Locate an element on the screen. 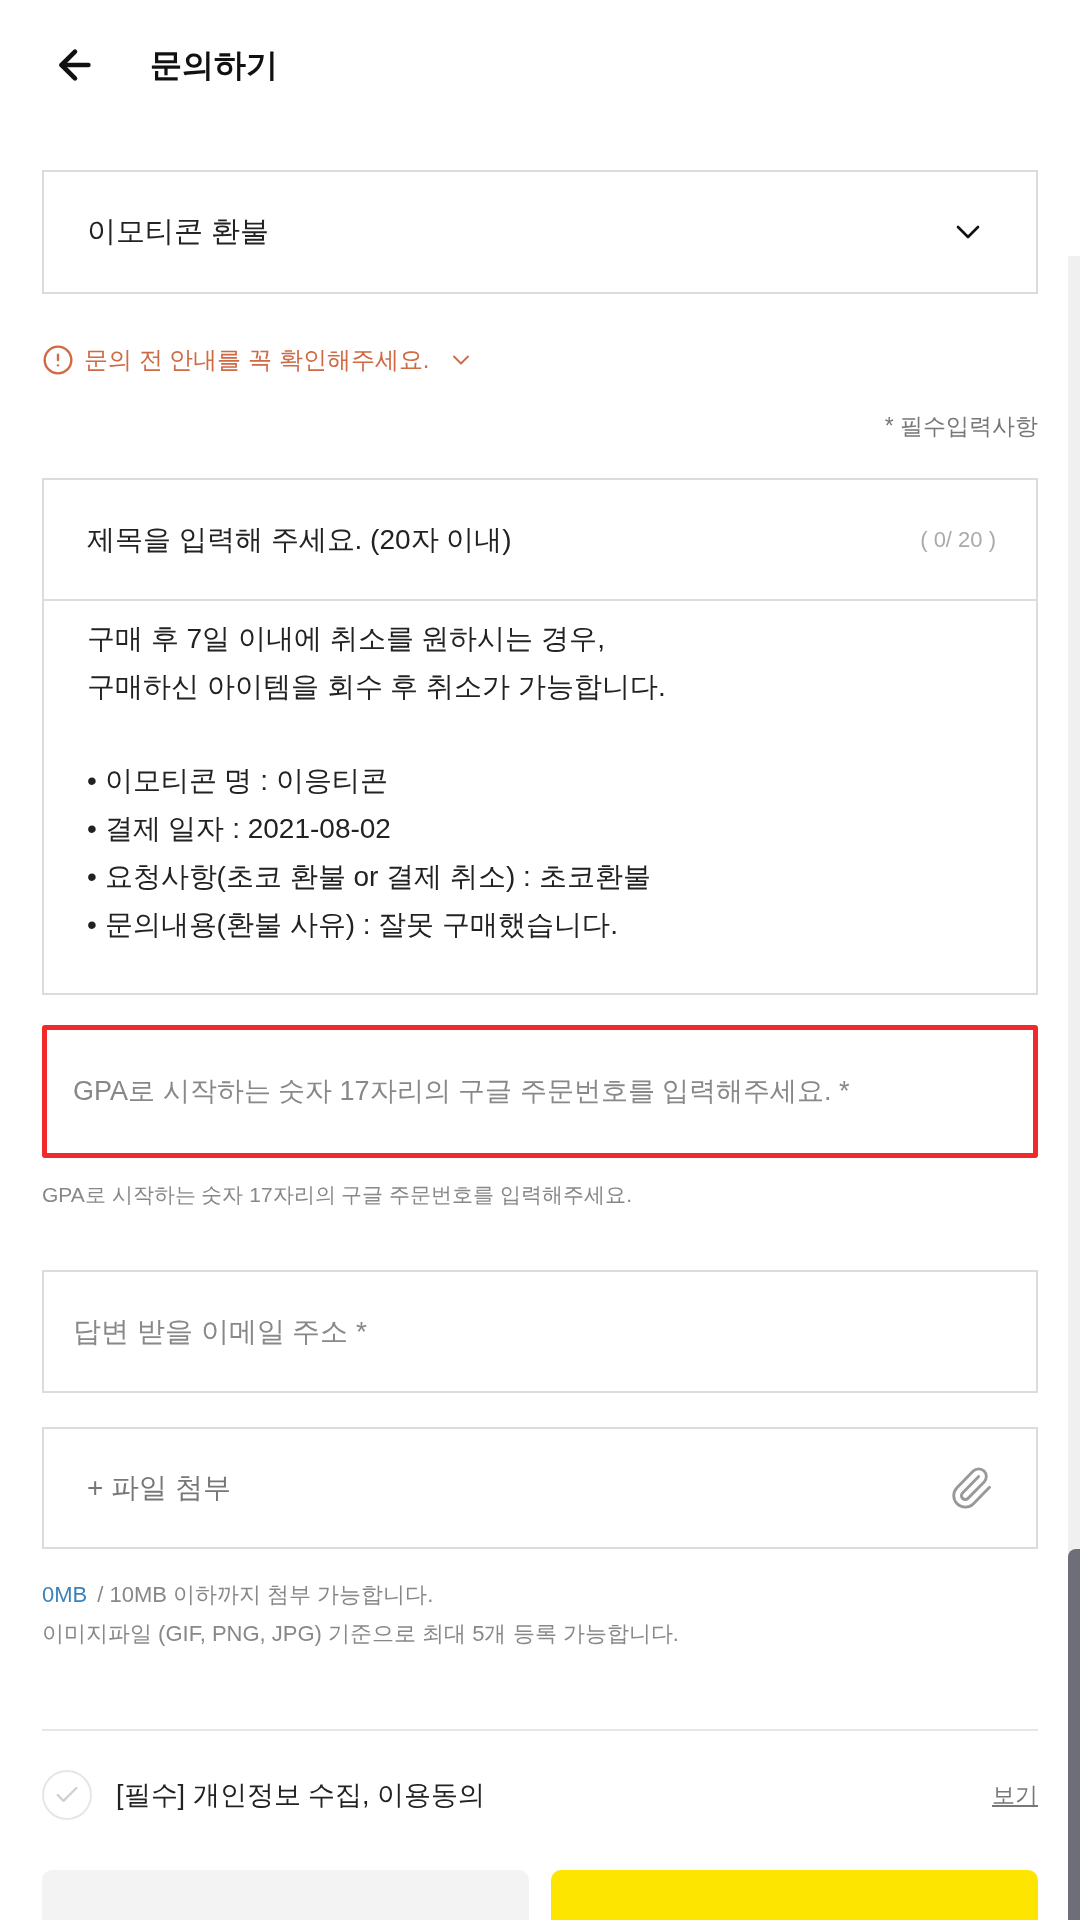  view-link: 보기 is located at coordinates (1015, 1795).